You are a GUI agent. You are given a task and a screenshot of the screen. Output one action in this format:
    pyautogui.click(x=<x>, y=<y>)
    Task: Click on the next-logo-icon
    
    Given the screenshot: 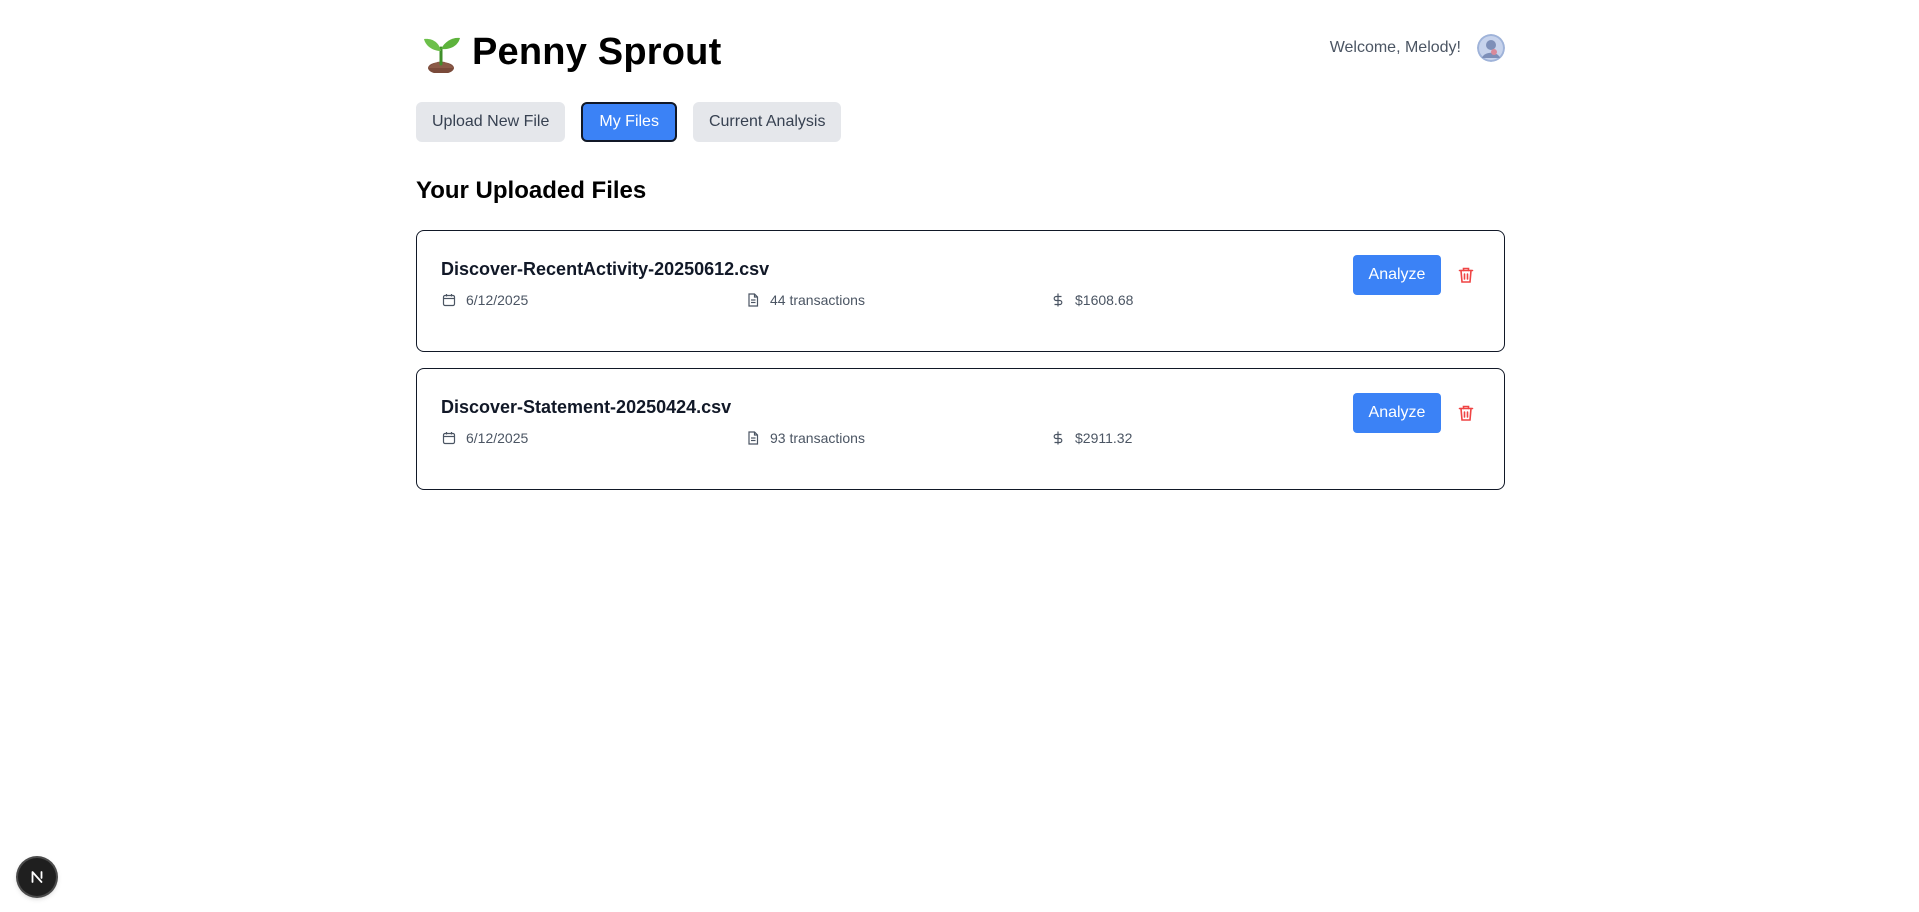 What is the action you would take?
    pyautogui.click(x=37, y=877)
    